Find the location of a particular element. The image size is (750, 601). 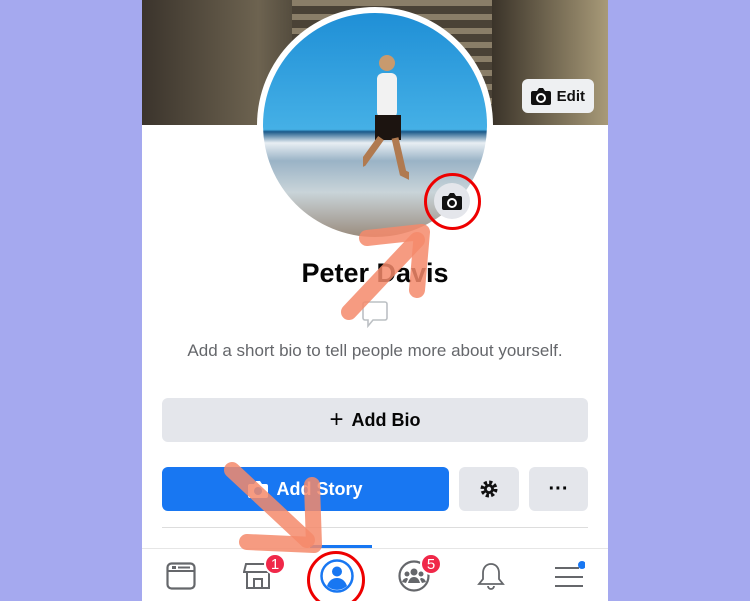

edit-label: Edit is located at coordinates (570, 96).